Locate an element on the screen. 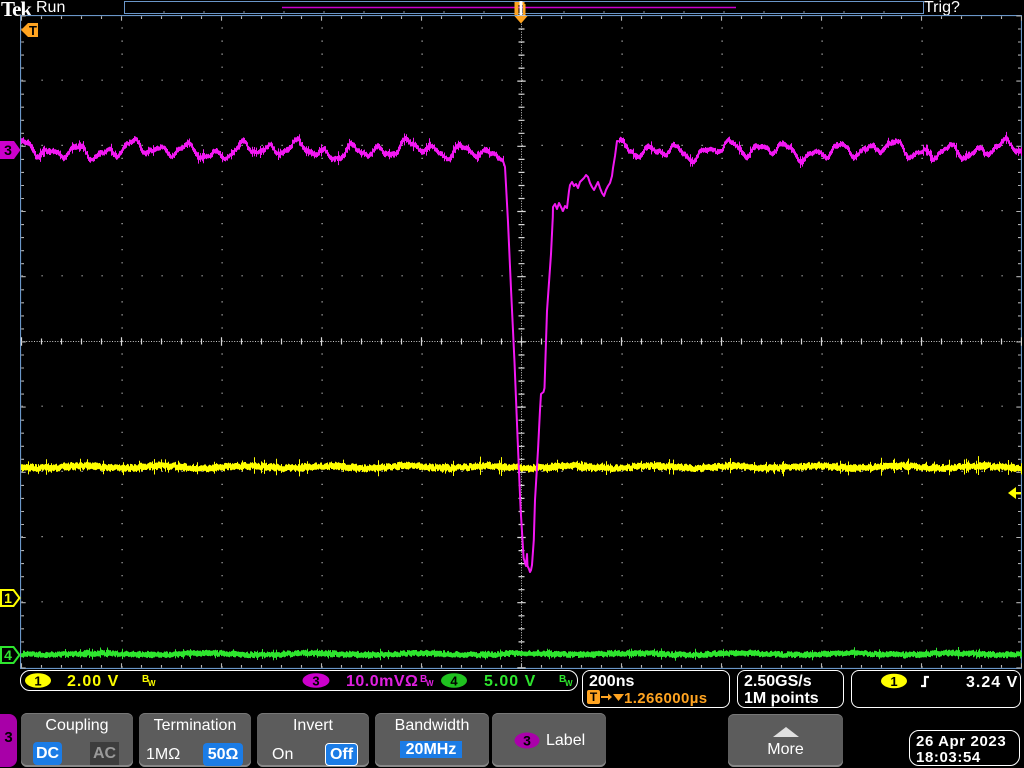 The height and width of the screenshot is (768, 1024). svg-text: 2.00 V is located at coordinates (93, 681).